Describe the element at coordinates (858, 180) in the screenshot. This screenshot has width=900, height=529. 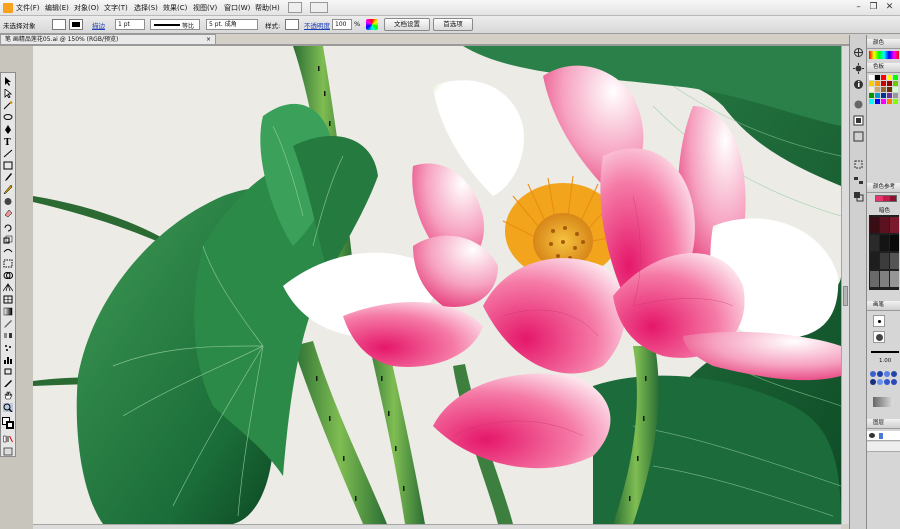
I see `align-panel-icon` at that location.